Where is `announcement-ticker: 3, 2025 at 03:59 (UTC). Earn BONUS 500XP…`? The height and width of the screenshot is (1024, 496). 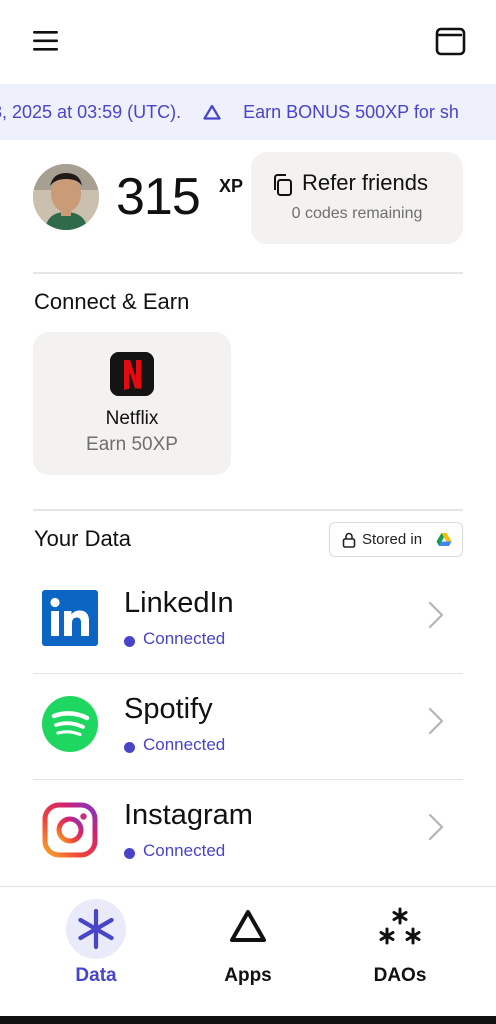
announcement-ticker: 3, 2025 at 03:59 (UTC). Earn BONUS 500XP… is located at coordinates (248, 112).